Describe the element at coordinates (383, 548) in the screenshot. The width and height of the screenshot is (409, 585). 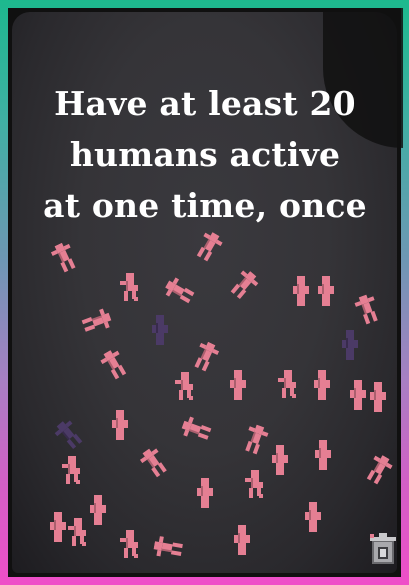
I see `trash-bin-icon` at that location.